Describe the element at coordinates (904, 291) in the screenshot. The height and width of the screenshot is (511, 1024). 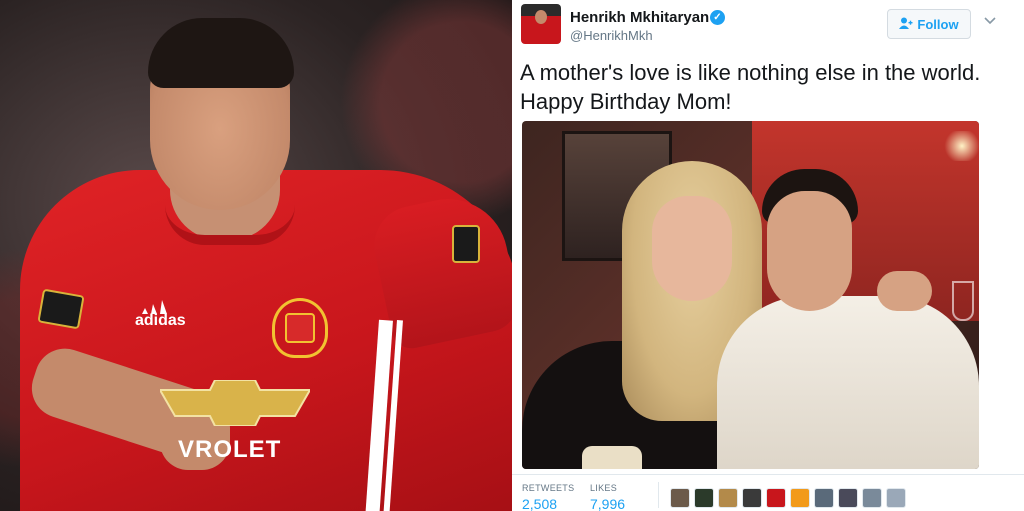
I see `man-hand` at that location.